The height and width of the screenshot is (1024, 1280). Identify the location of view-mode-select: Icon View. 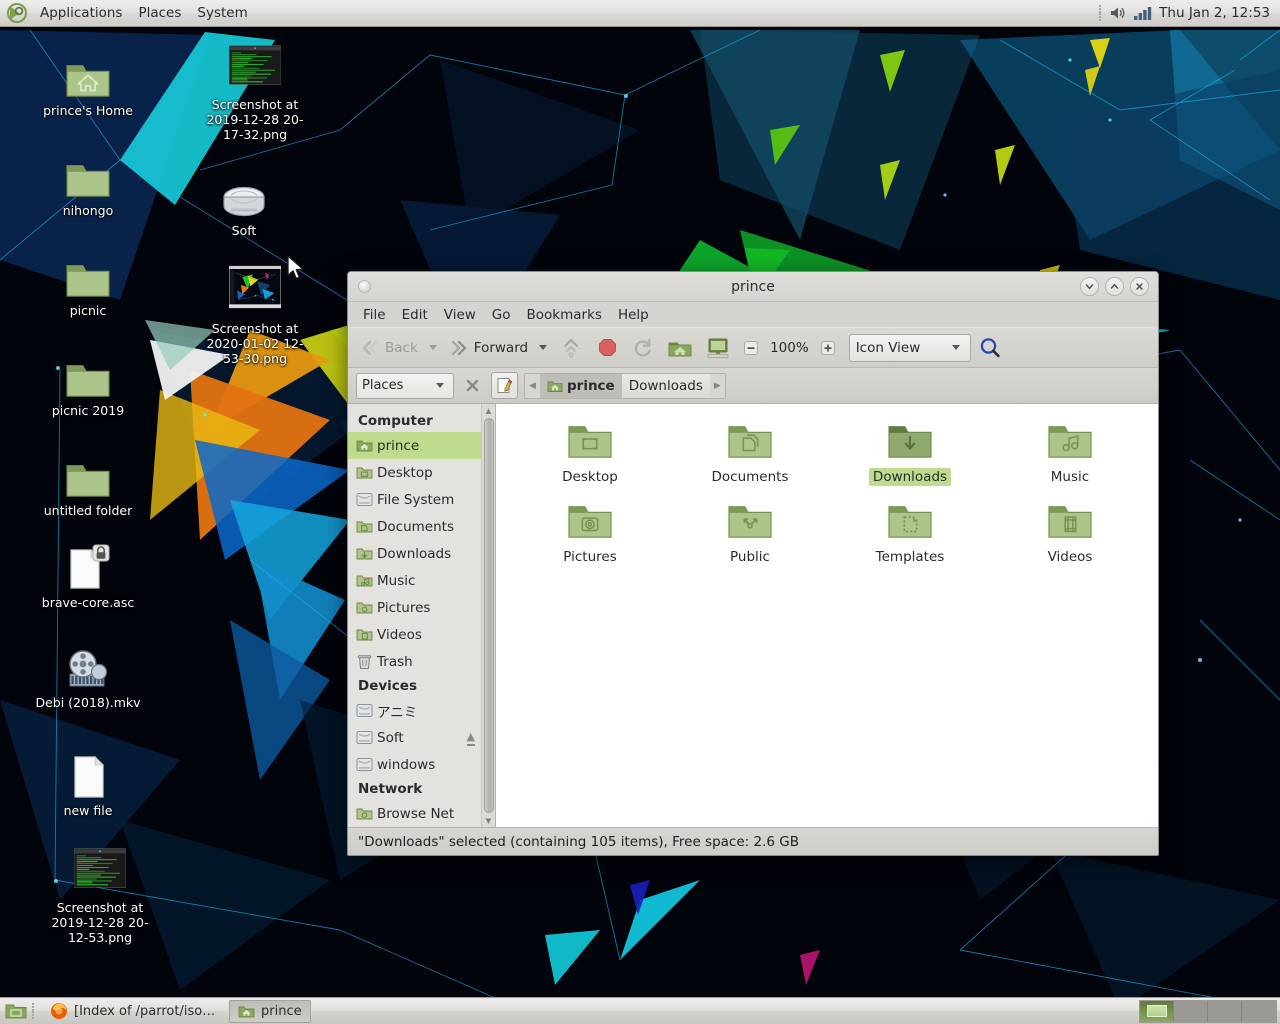
(909, 347).